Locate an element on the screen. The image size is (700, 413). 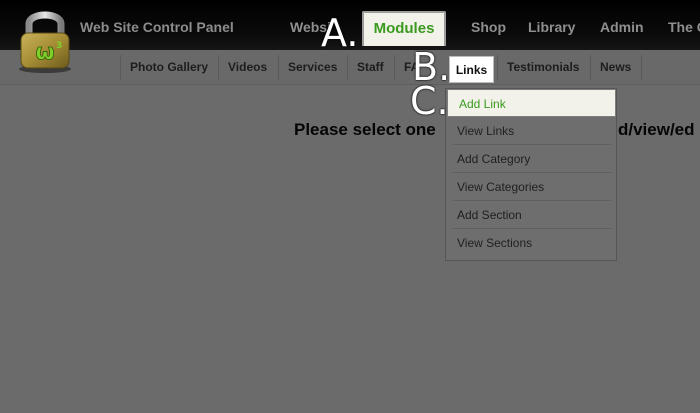
subnav-links: Links is located at coordinates (471, 69).